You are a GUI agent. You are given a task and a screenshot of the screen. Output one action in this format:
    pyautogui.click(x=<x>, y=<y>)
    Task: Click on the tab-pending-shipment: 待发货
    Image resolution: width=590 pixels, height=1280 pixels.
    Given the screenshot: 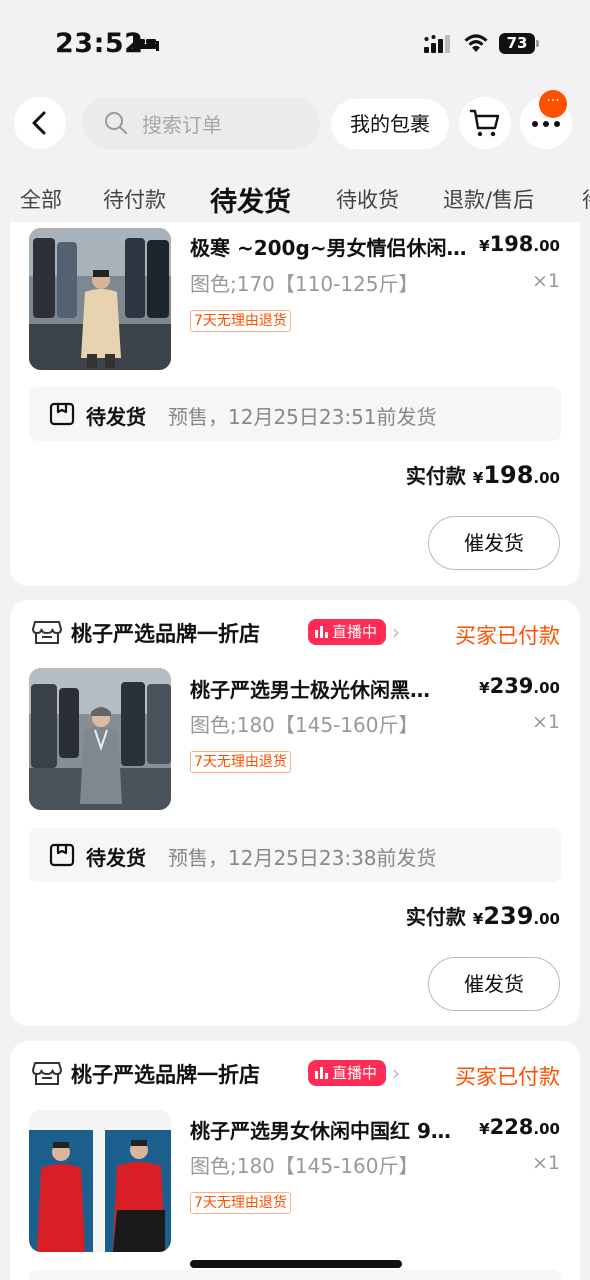 What is the action you would take?
    pyautogui.click(x=250, y=199)
    